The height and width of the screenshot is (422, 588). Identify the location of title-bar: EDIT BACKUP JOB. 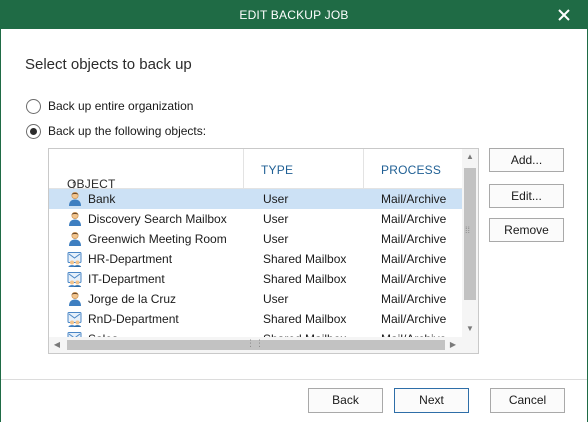
(294, 15).